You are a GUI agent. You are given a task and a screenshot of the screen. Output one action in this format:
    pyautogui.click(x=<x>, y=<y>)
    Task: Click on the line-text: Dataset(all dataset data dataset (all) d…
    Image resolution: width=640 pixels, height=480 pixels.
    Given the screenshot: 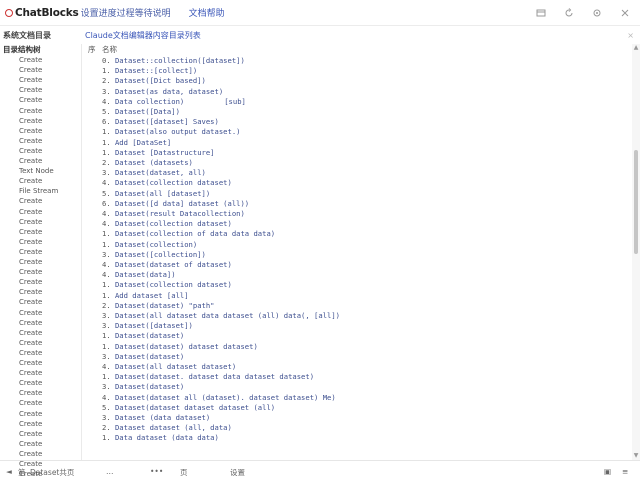 What is the action you would take?
    pyautogui.click(x=227, y=315)
    